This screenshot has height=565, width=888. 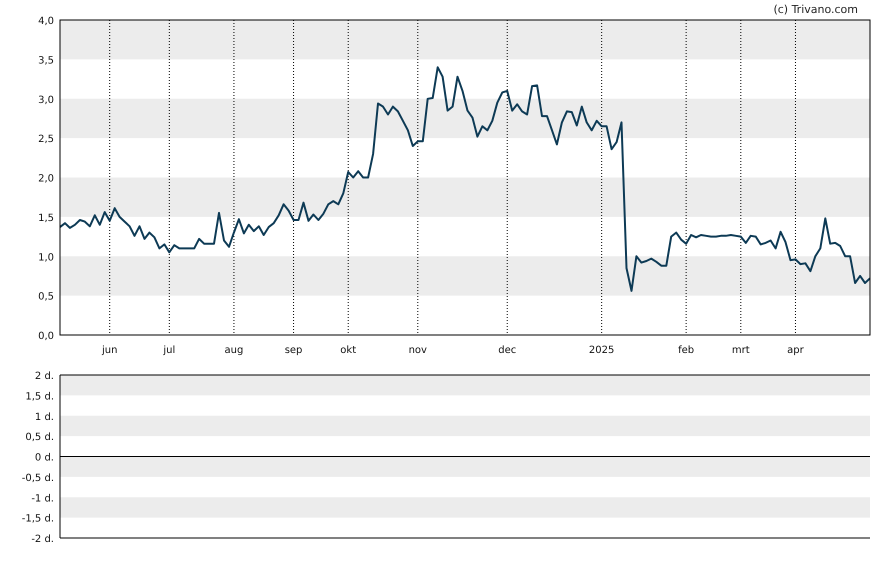 What do you see at coordinates (741, 350) in the screenshot?
I see `axis-label: mrt` at bounding box center [741, 350].